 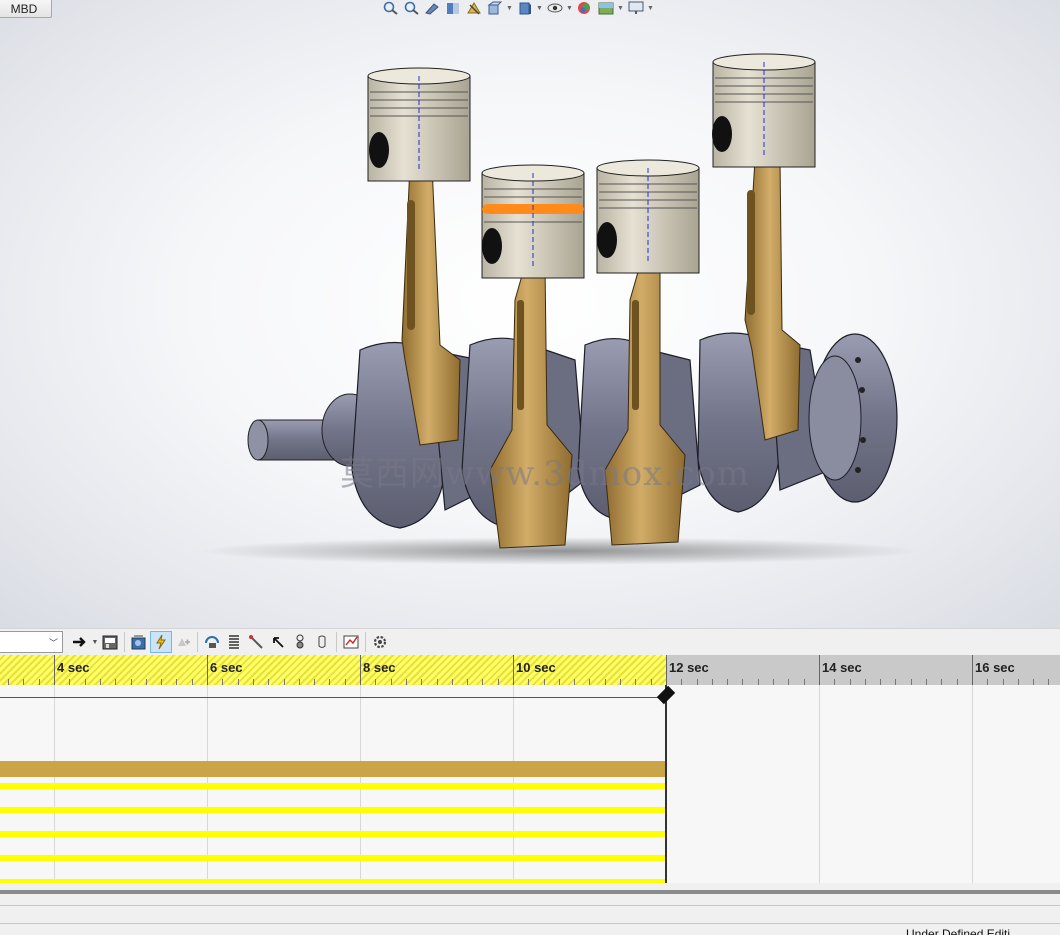 I want to click on timeline-track-motor, so click(x=333, y=786).